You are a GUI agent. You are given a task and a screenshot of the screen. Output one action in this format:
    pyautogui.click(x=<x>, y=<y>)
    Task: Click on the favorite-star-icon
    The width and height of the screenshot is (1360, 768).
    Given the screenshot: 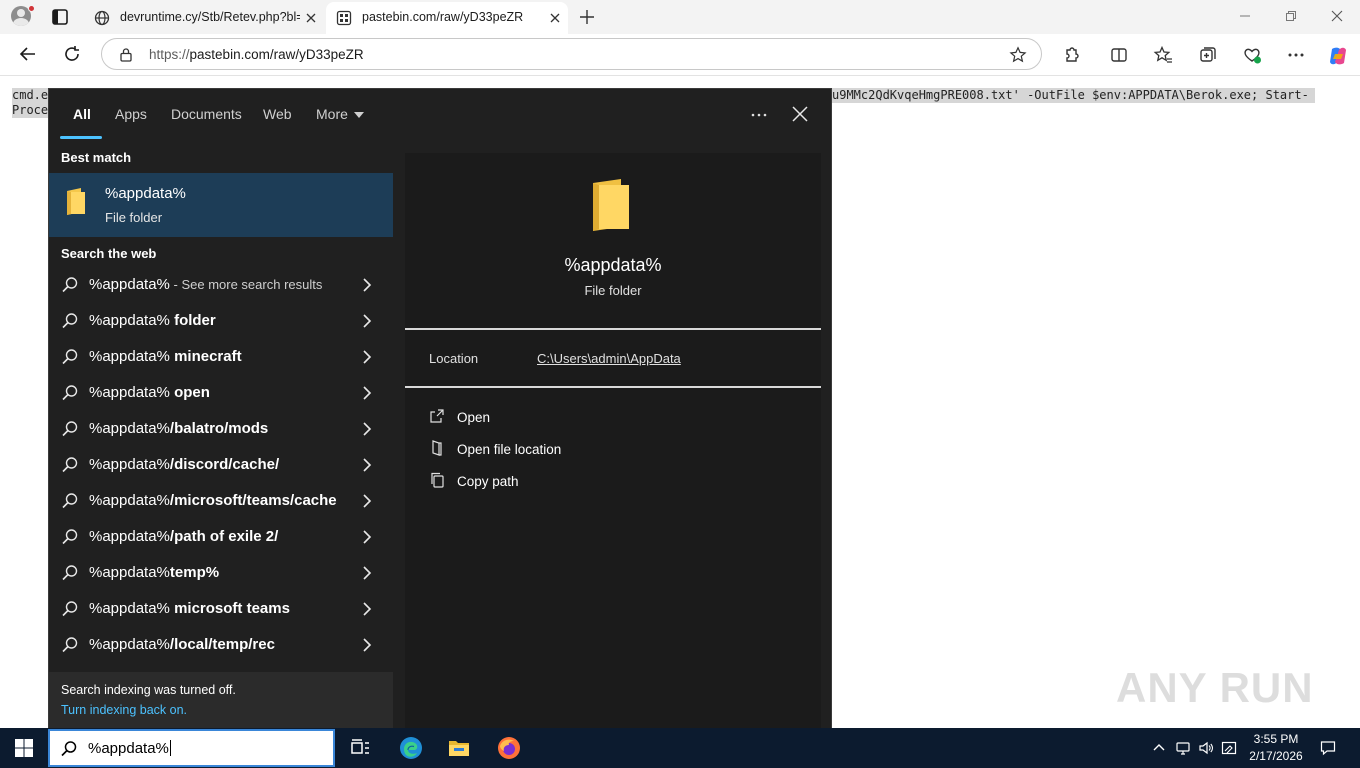 What is the action you would take?
    pyautogui.click(x=1018, y=55)
    